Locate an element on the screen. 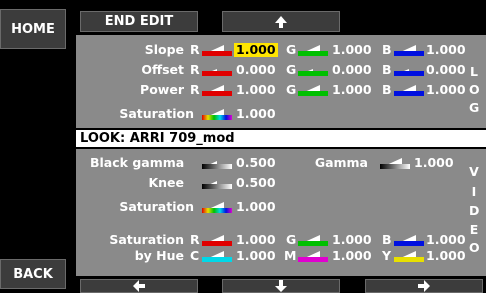 This screenshot has width=486, height=293. home-button: HOME is located at coordinates (33, 29).